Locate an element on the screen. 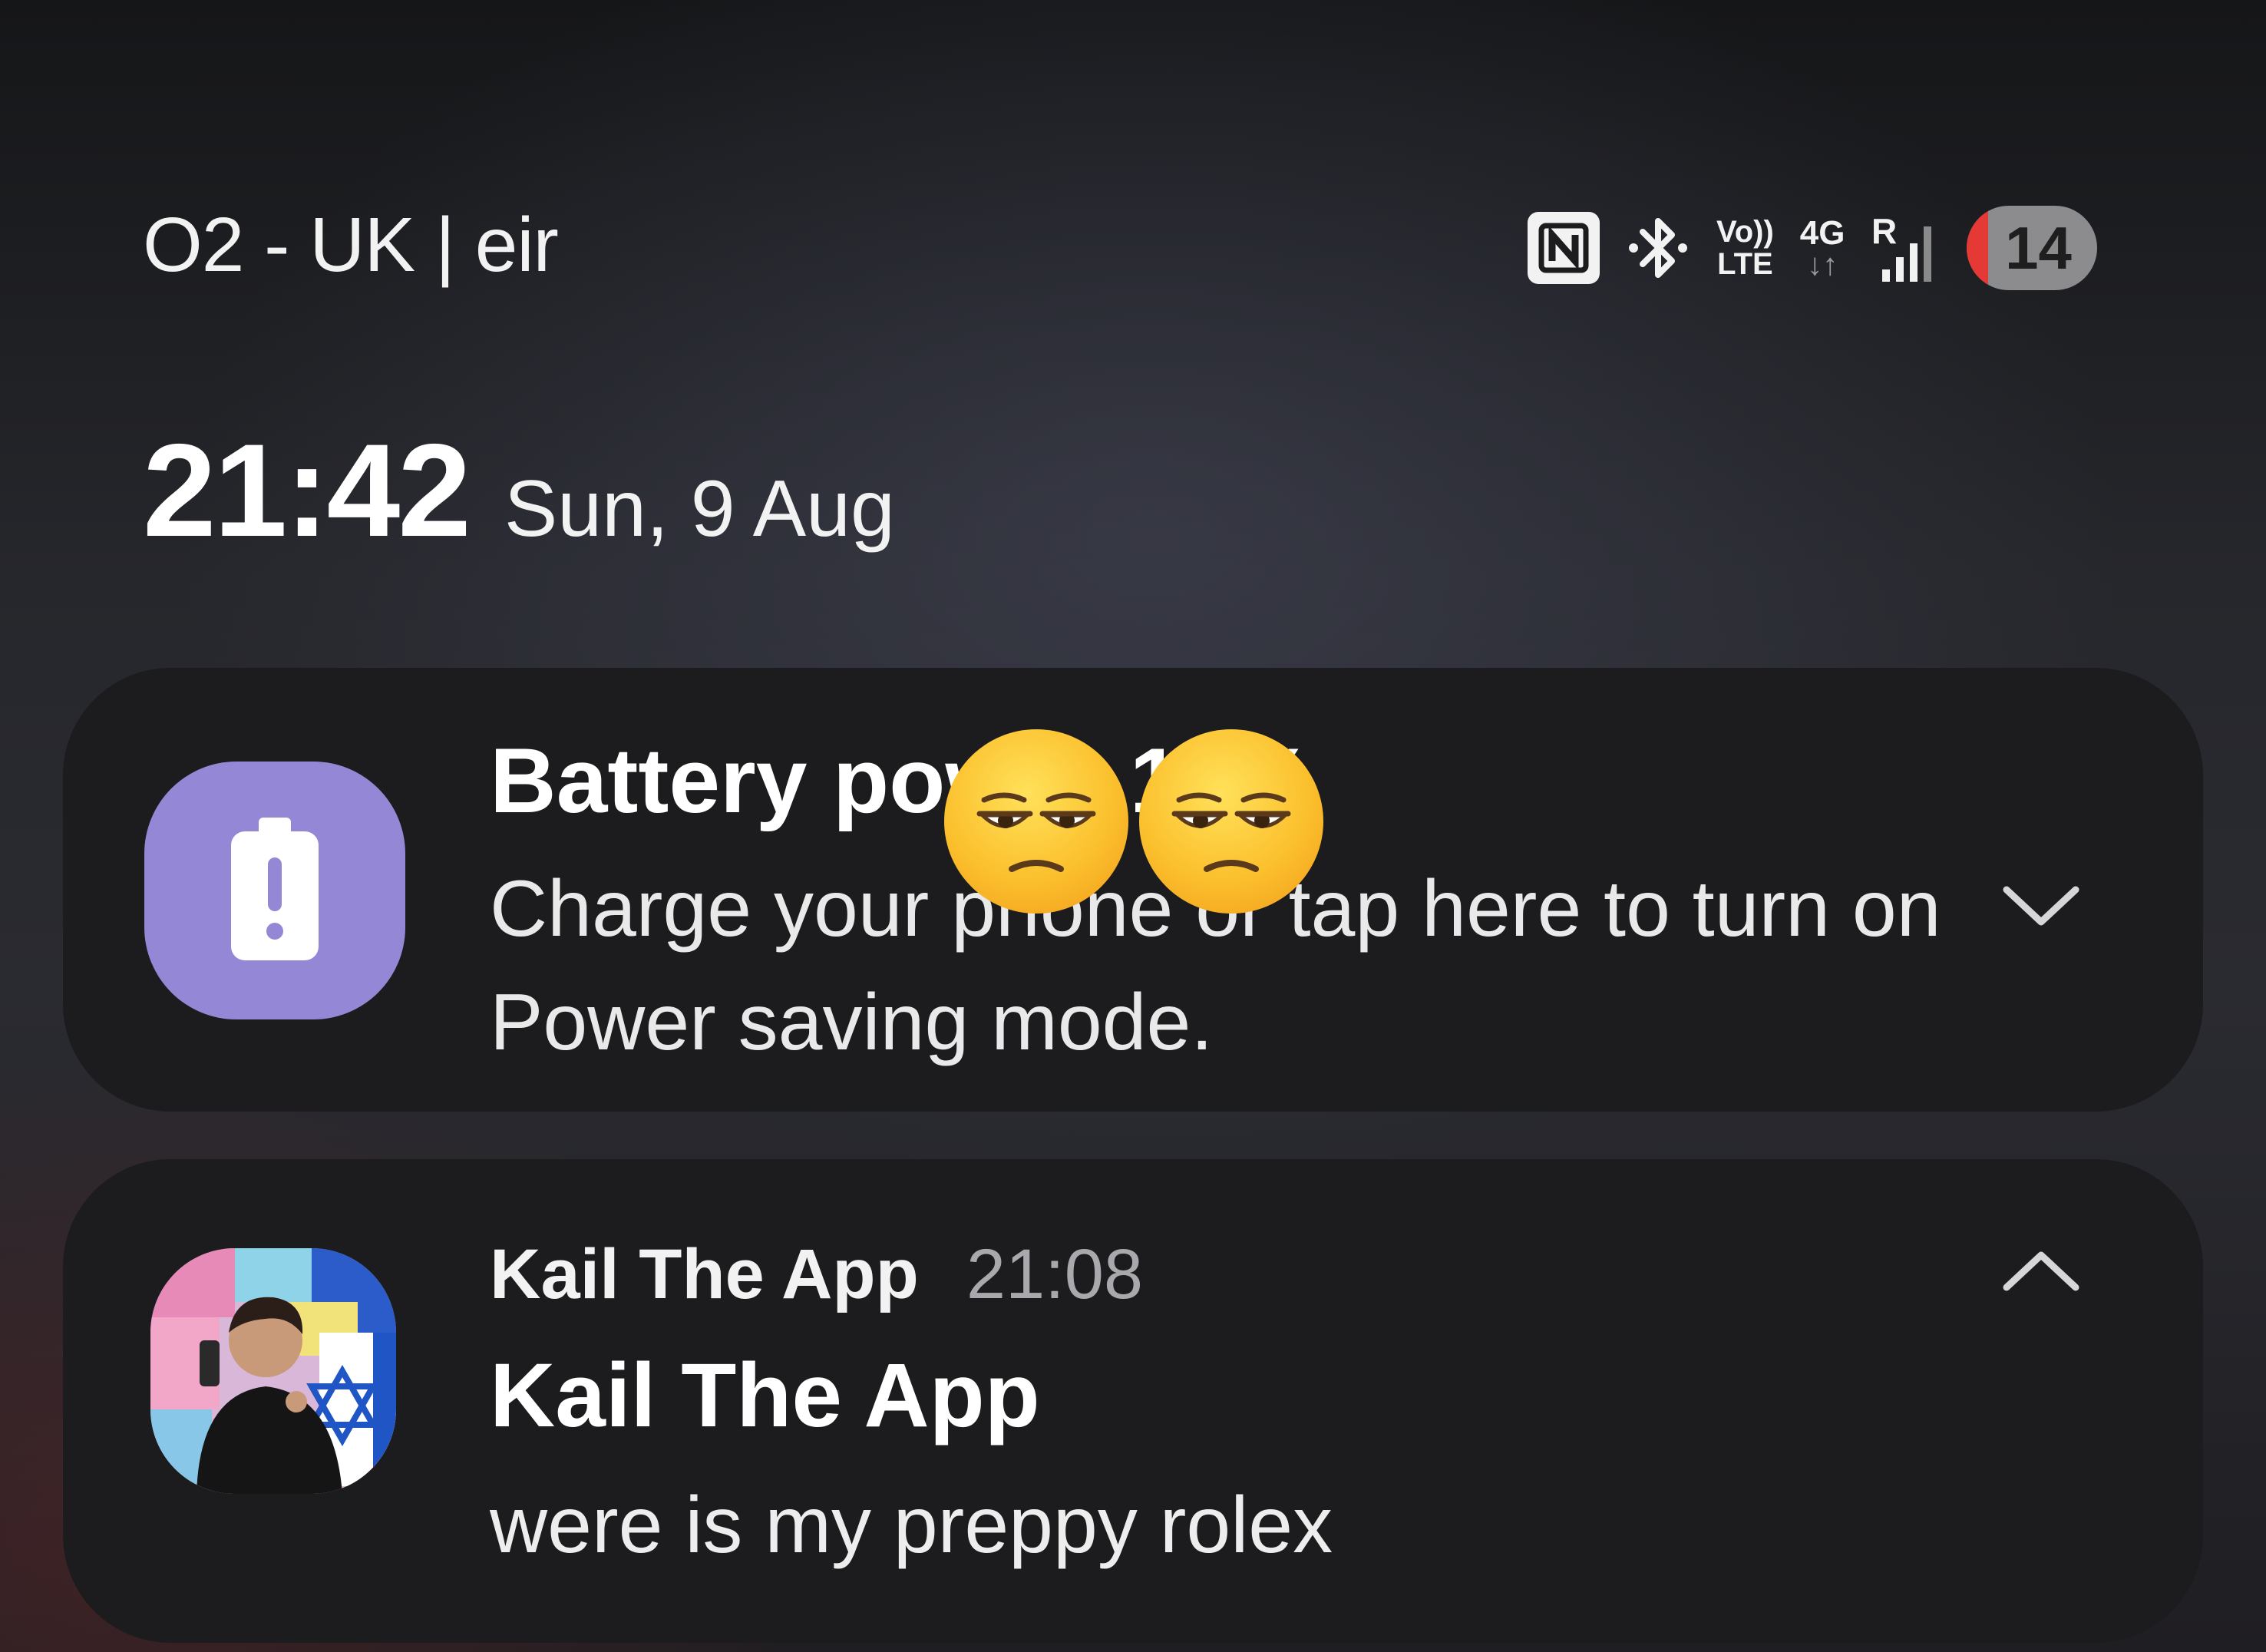 The image size is (2266, 1652). battery-icon: 14 is located at coordinates (2032, 248).